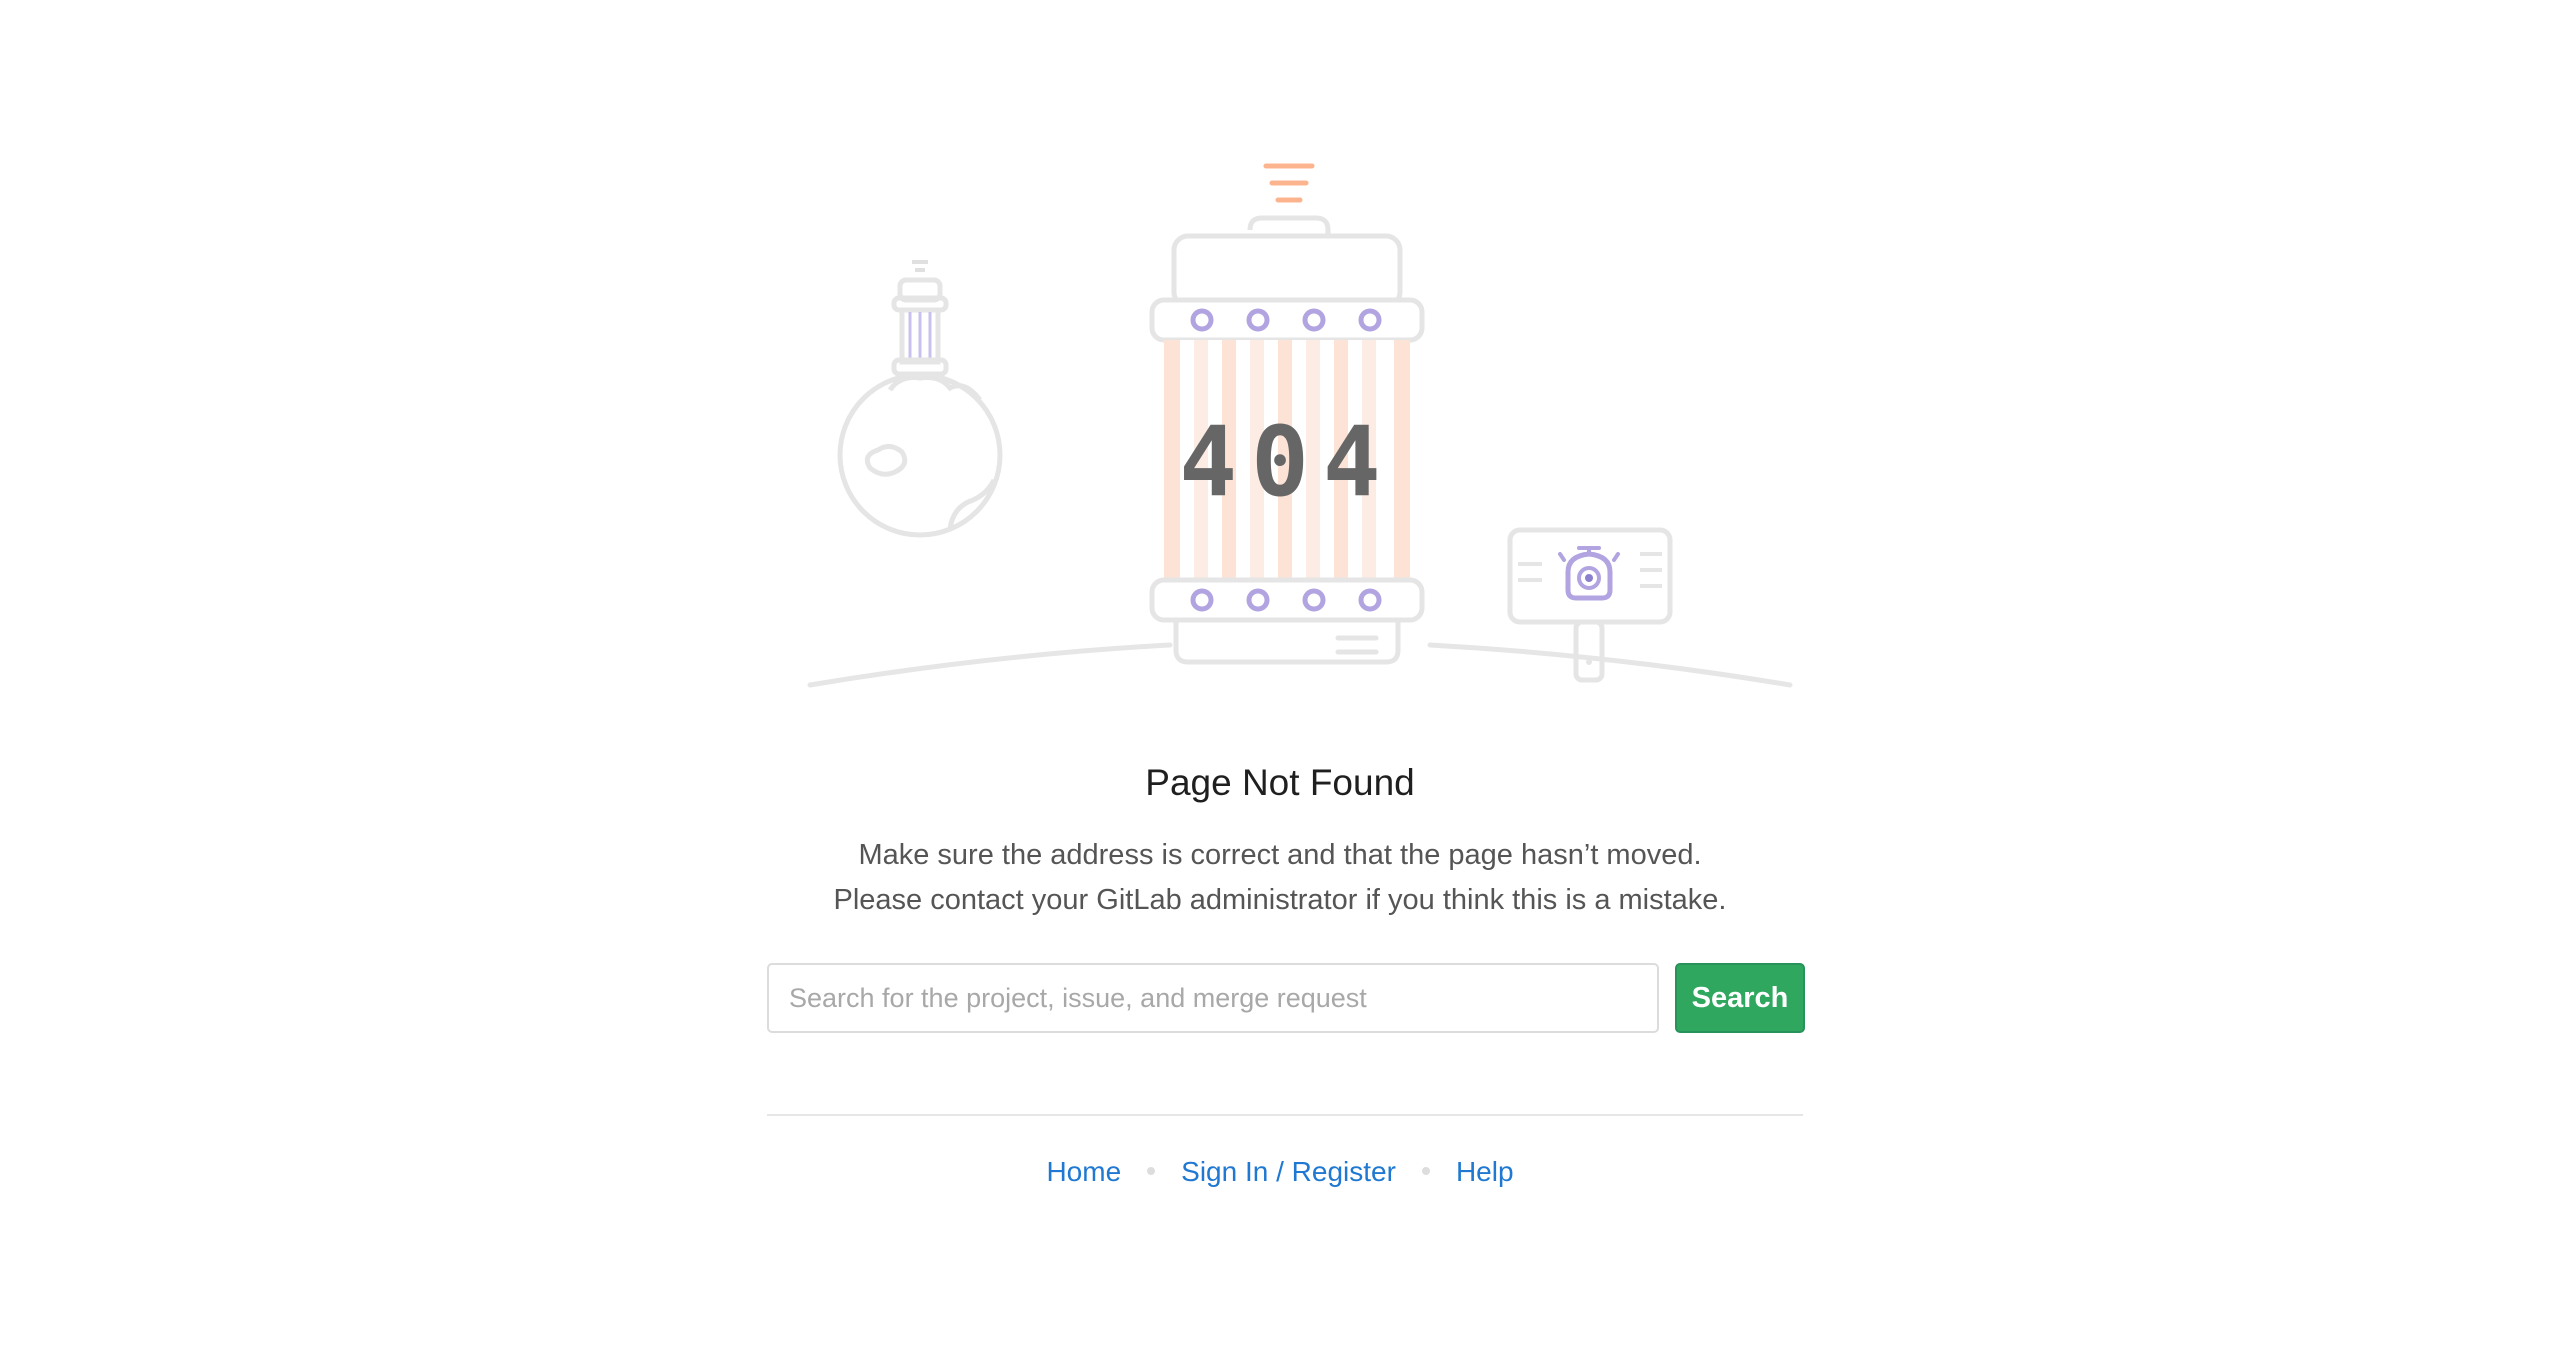 The height and width of the screenshot is (1360, 2560). I want to click on help-link: Help, so click(1485, 1171).